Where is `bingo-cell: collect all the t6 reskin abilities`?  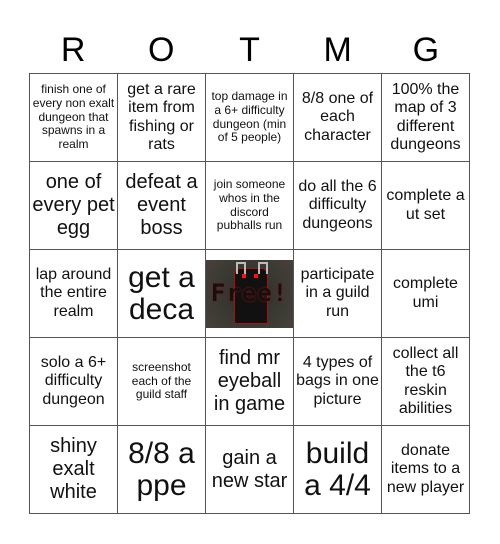
bingo-cell: collect all the t6 reskin abilities is located at coordinates (426, 382).